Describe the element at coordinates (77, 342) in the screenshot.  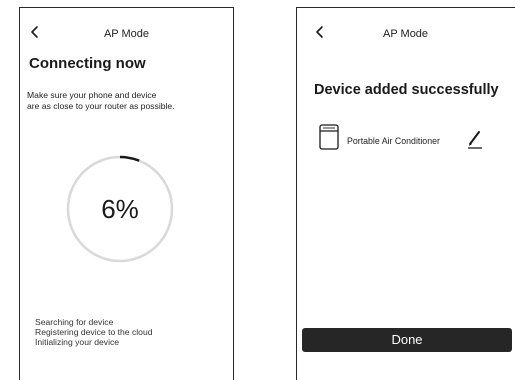
I see `step-item: Initializing your device` at that location.